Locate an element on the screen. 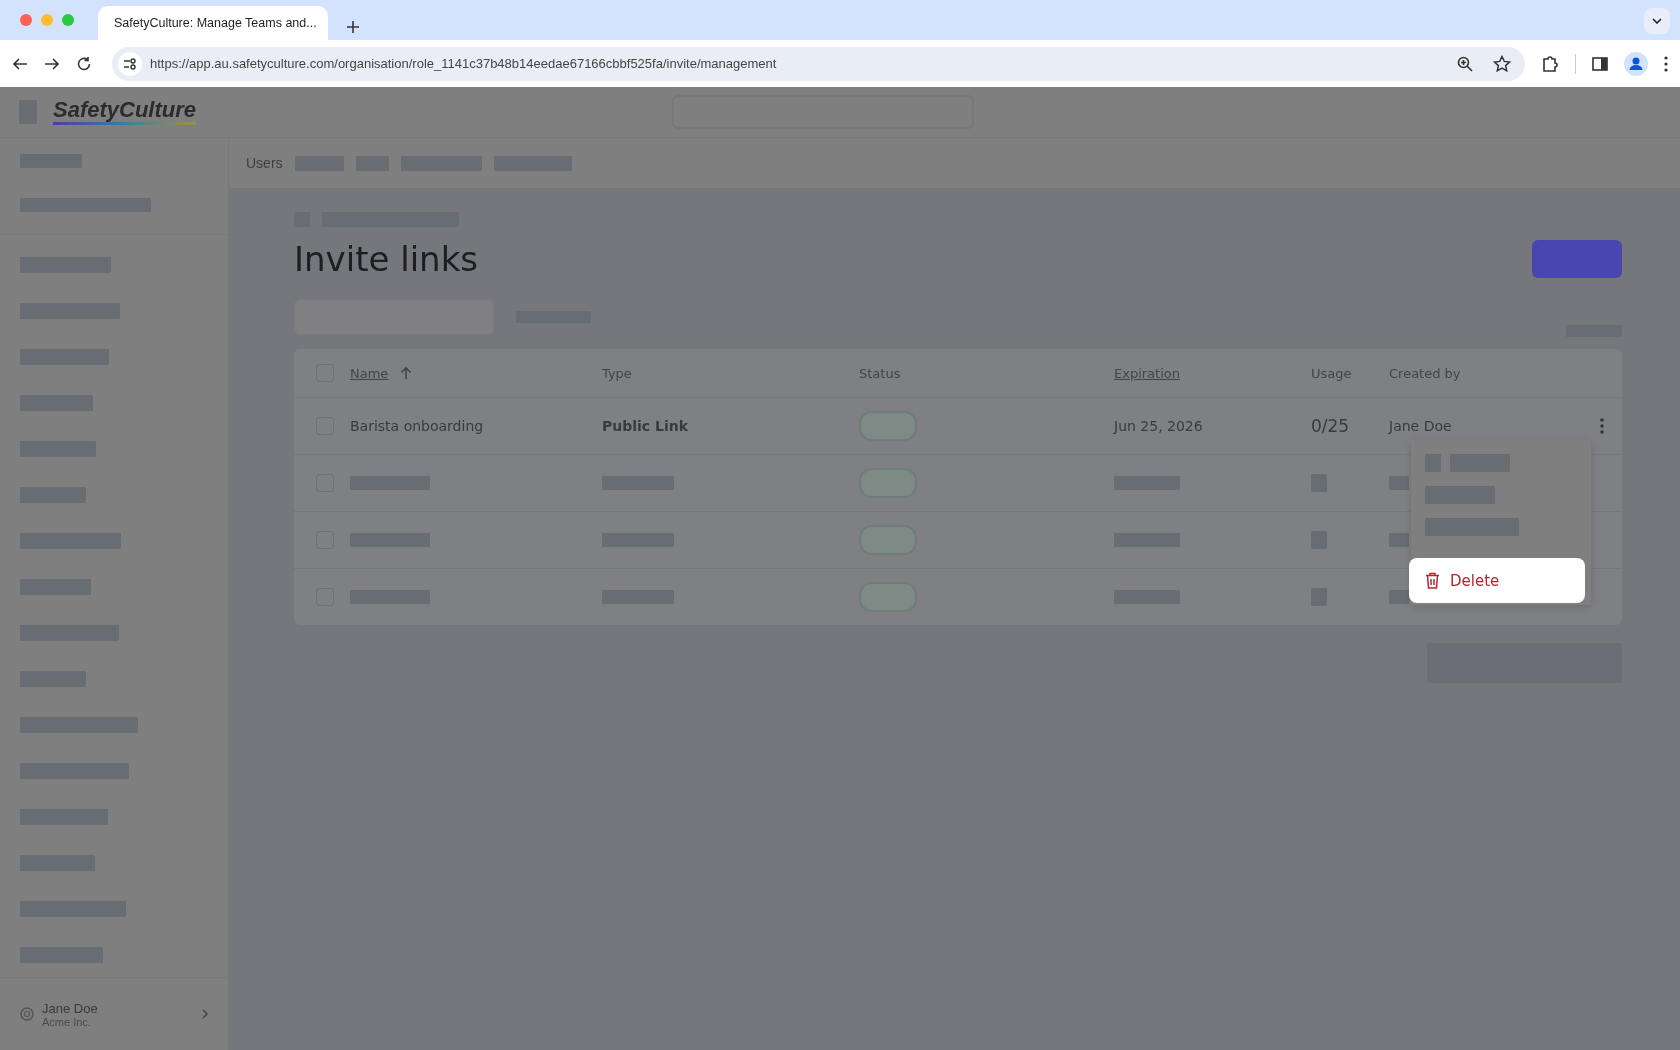  column-header: Usage is located at coordinates (1331, 373).